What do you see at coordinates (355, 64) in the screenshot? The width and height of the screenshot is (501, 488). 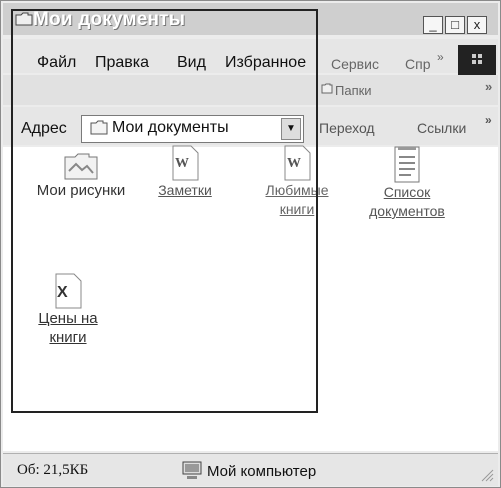 I see `menu-tools: Сервис` at bounding box center [355, 64].